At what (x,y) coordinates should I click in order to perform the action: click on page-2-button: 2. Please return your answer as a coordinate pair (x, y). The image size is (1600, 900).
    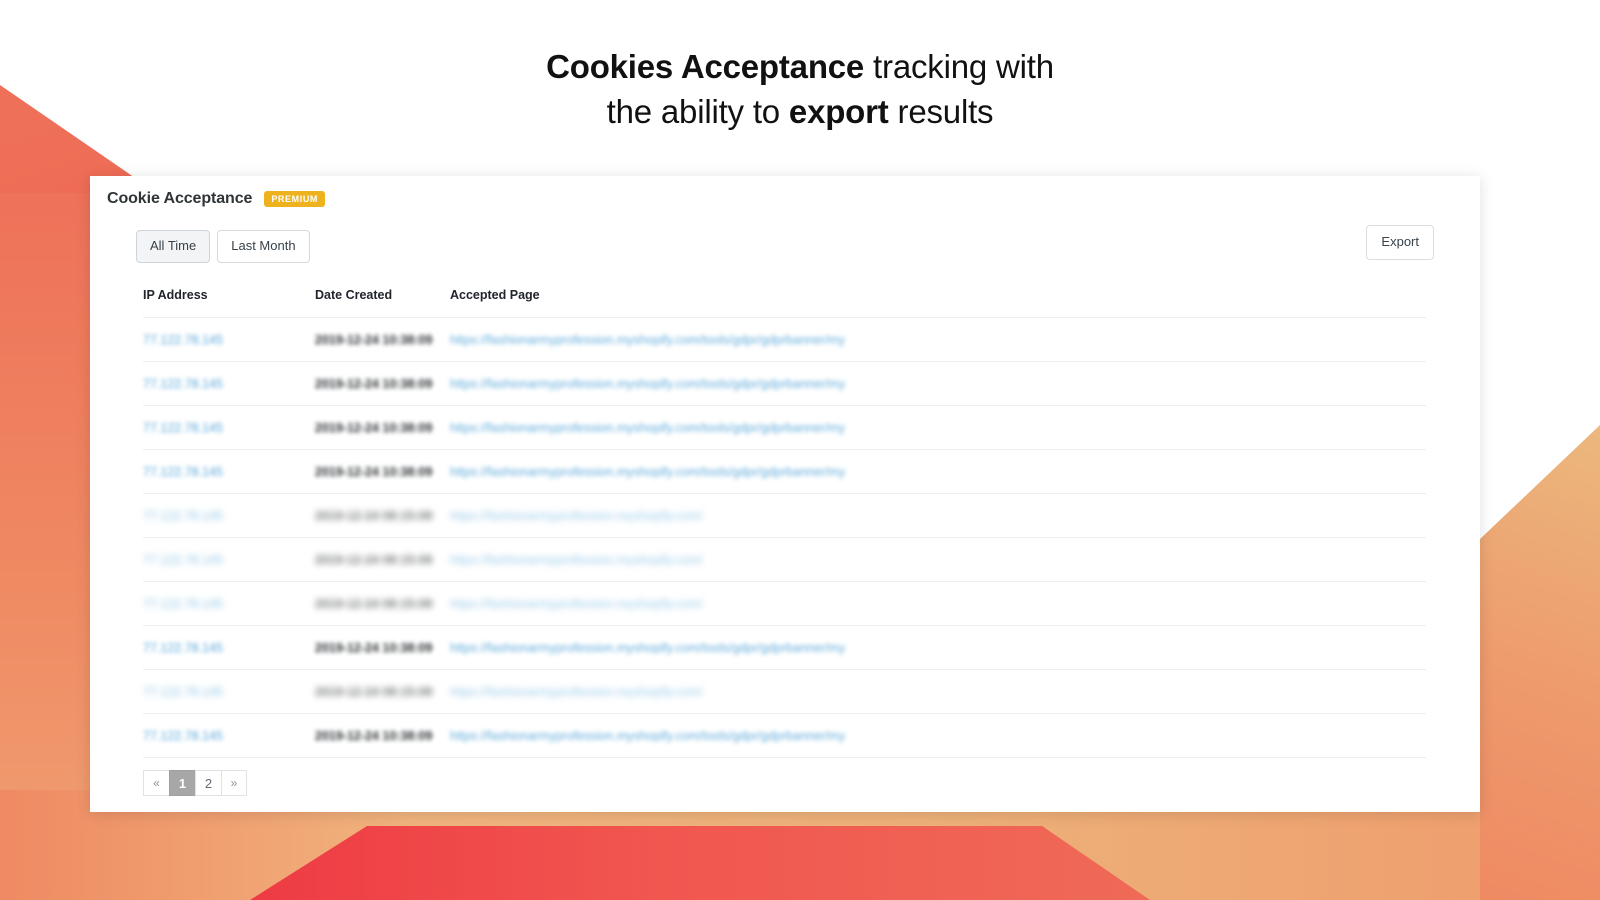
    Looking at the image, I should click on (208, 783).